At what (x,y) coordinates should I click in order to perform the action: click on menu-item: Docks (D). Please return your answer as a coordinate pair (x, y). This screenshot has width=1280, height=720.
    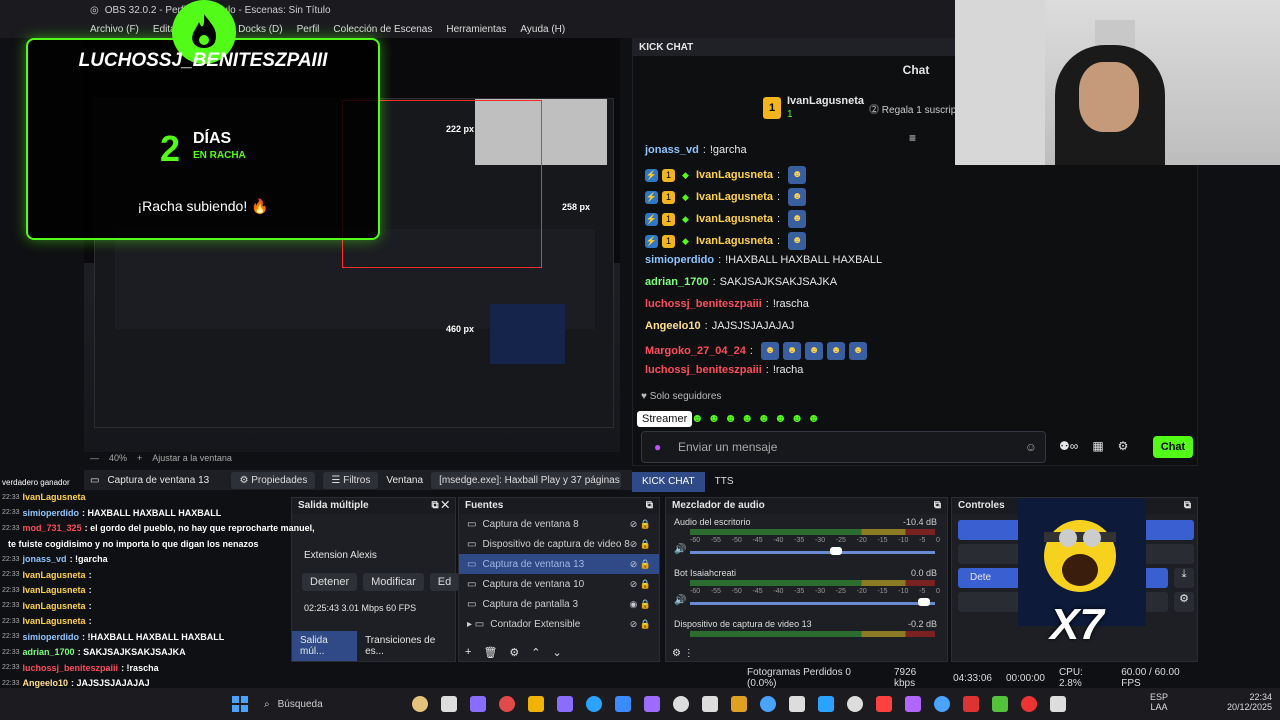
    Looking at the image, I should click on (260, 29).